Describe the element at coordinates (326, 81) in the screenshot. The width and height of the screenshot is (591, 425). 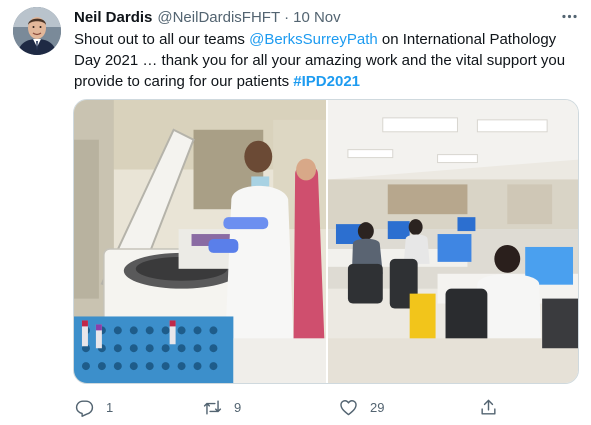
I see `hashtag-link: #IPD2021` at that location.